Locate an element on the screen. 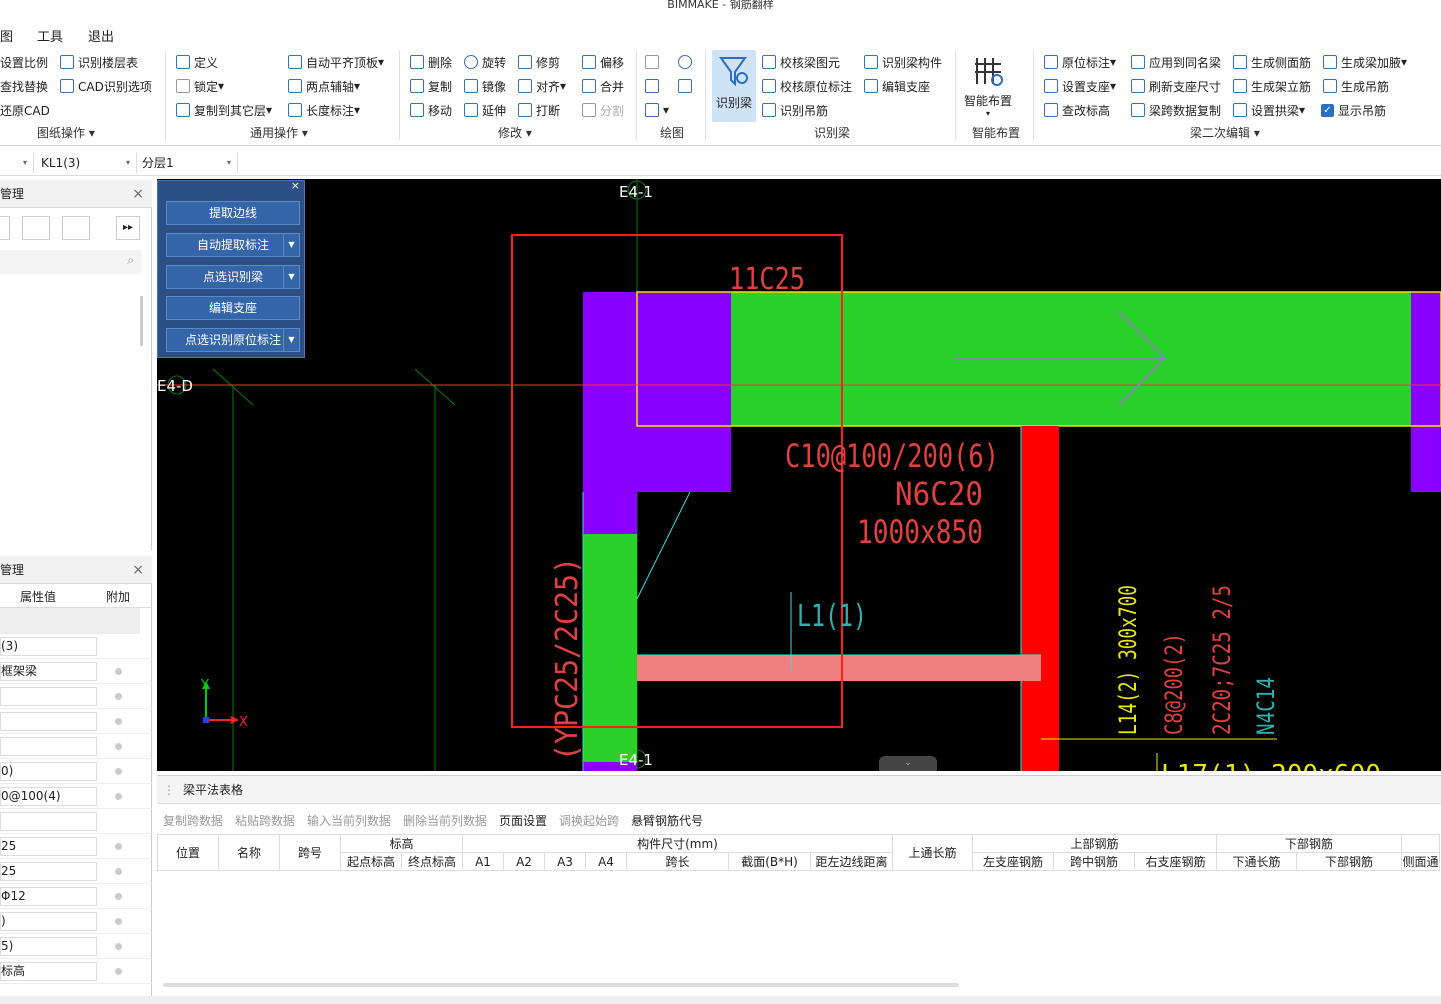 The image size is (1441, 1004). property-row: (3) is located at coordinates (76, 646).